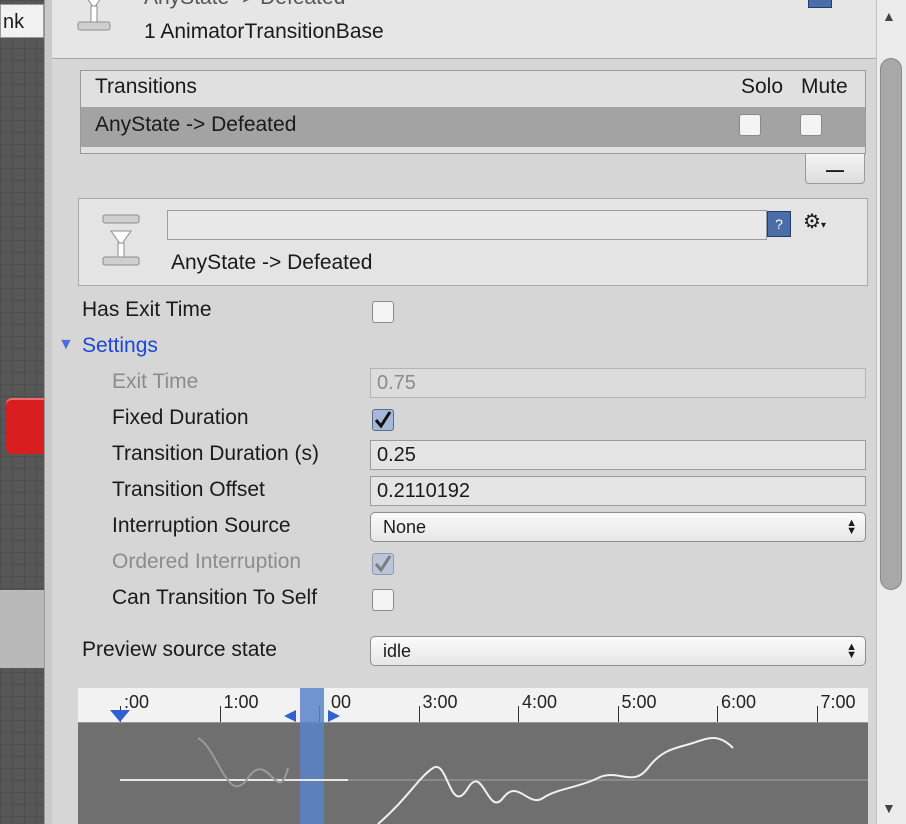  What do you see at coordinates (489, 767) in the screenshot?
I see `timeline-curves` at bounding box center [489, 767].